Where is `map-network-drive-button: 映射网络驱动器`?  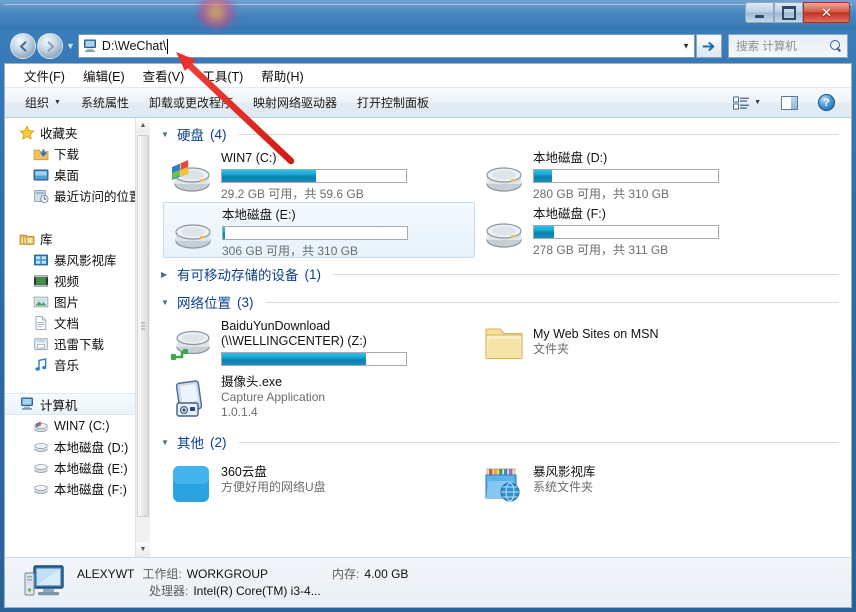 map-network-drive-button: 映射网络驱动器 is located at coordinates (295, 102).